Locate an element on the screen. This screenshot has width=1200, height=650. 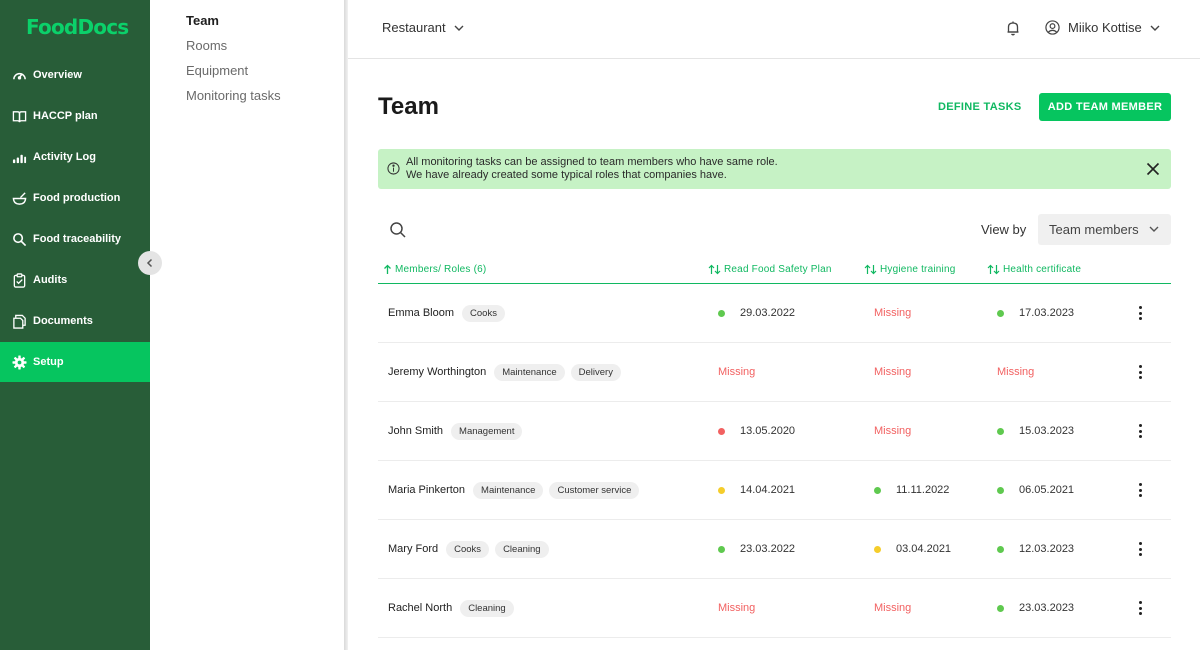
cell-health: Missing is located at coordinates (1015, 372).